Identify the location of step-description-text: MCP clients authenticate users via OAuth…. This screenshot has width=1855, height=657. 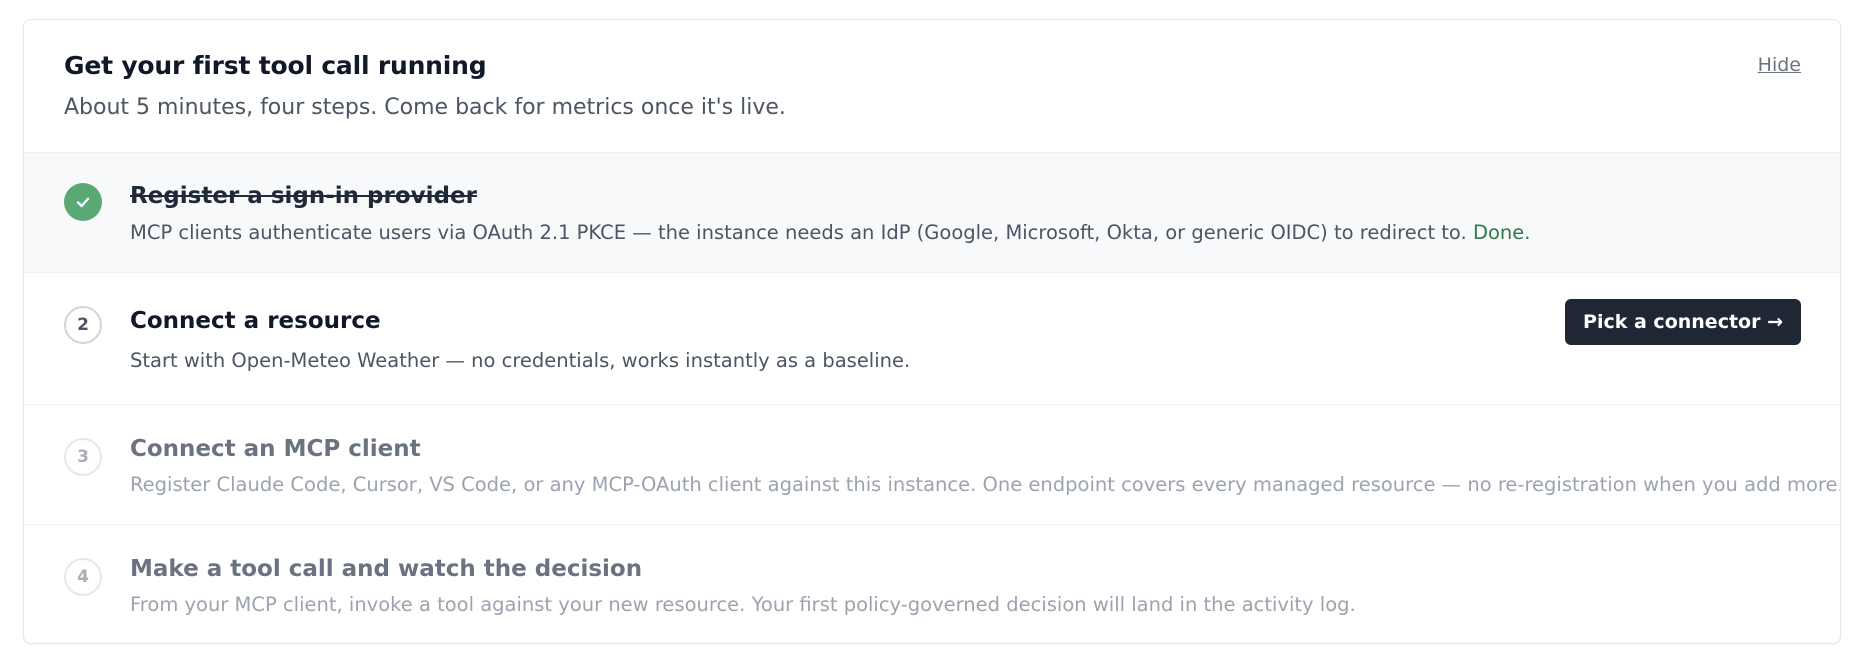
(798, 232).